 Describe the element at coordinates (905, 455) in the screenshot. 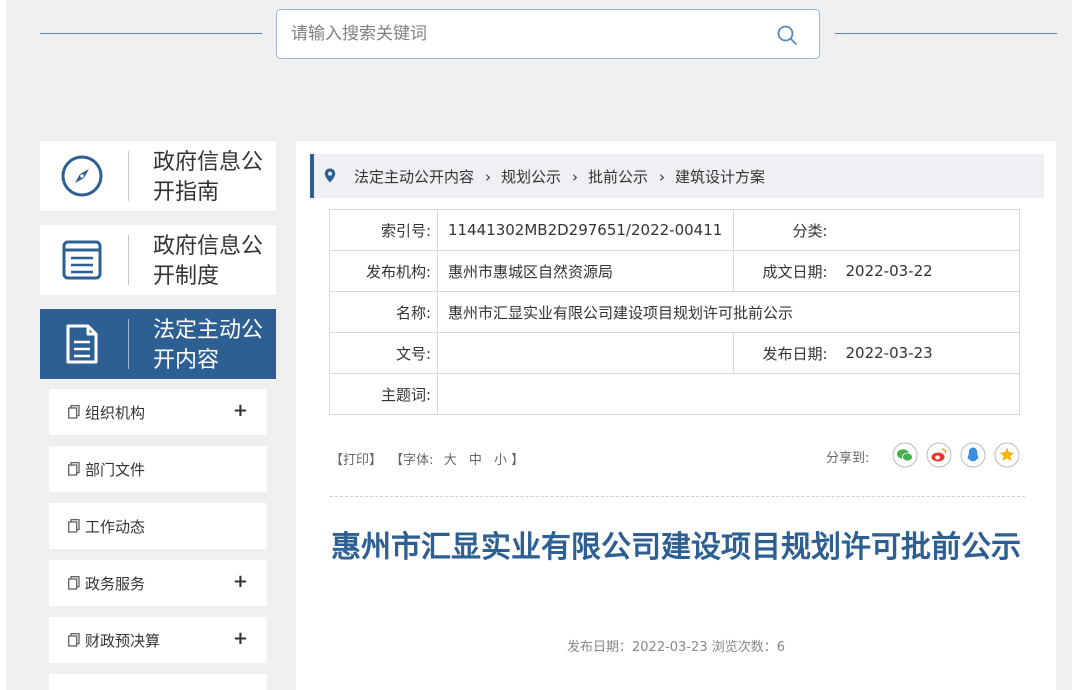

I see `wechat-icon` at that location.